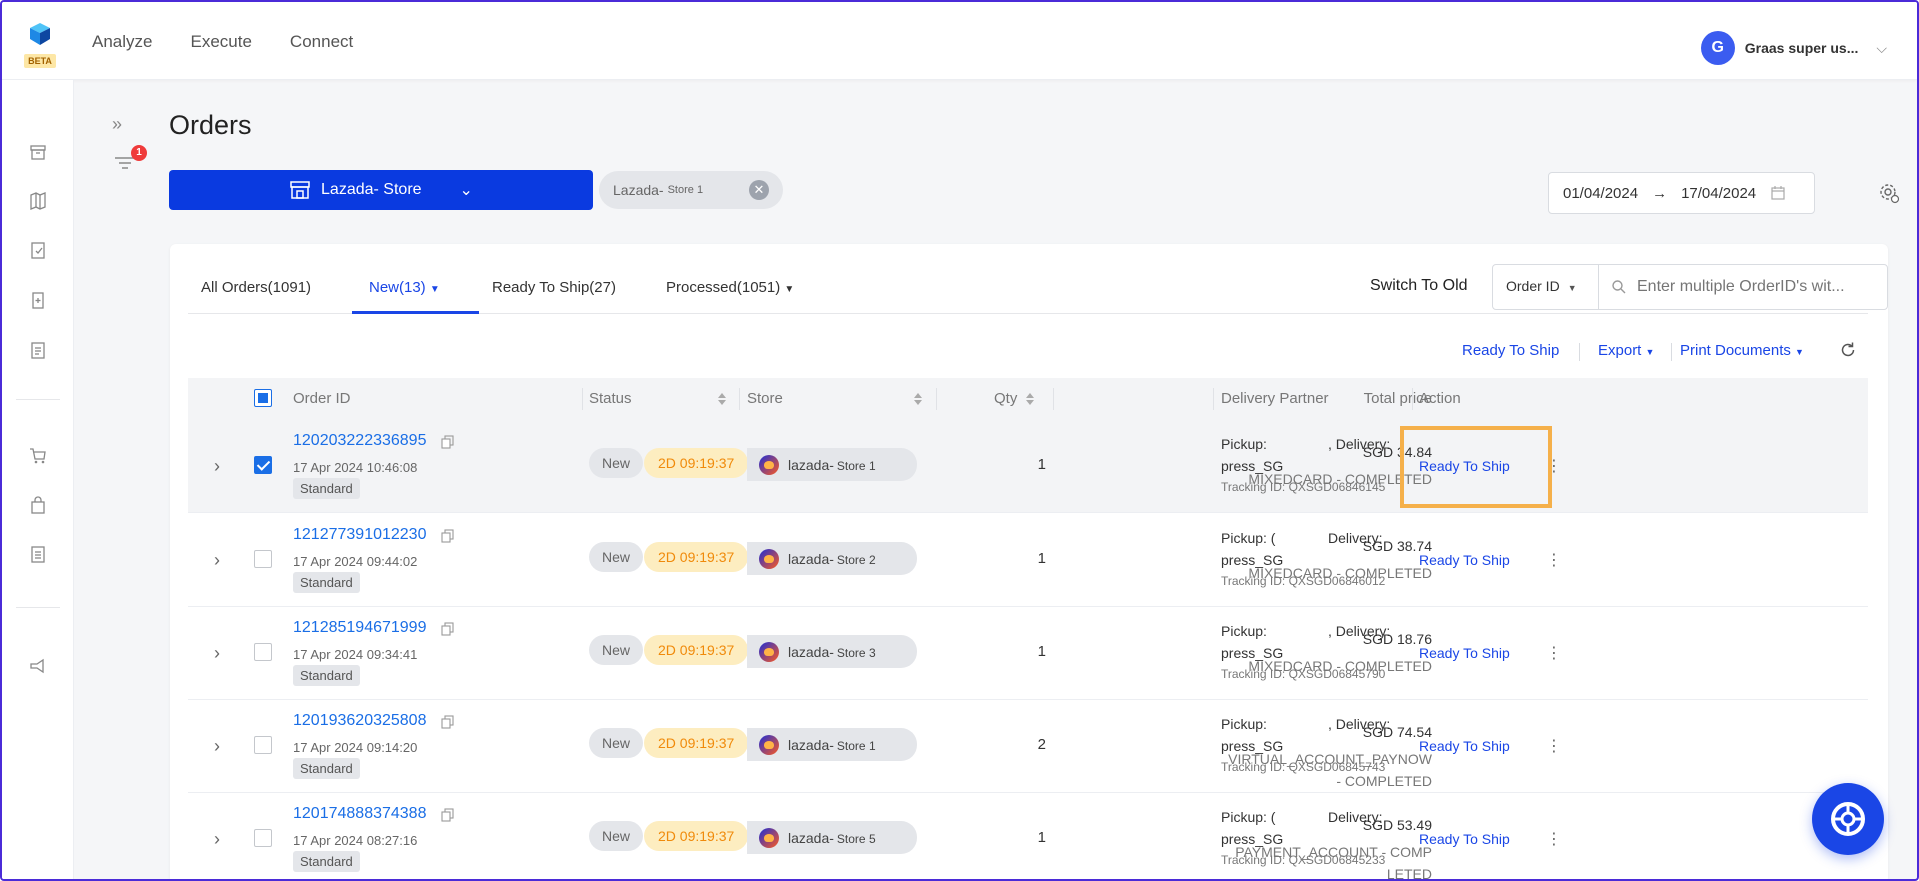 This screenshot has width=1919, height=881. Describe the element at coordinates (122, 42) in the screenshot. I see `nav-analyze: Analyze` at that location.